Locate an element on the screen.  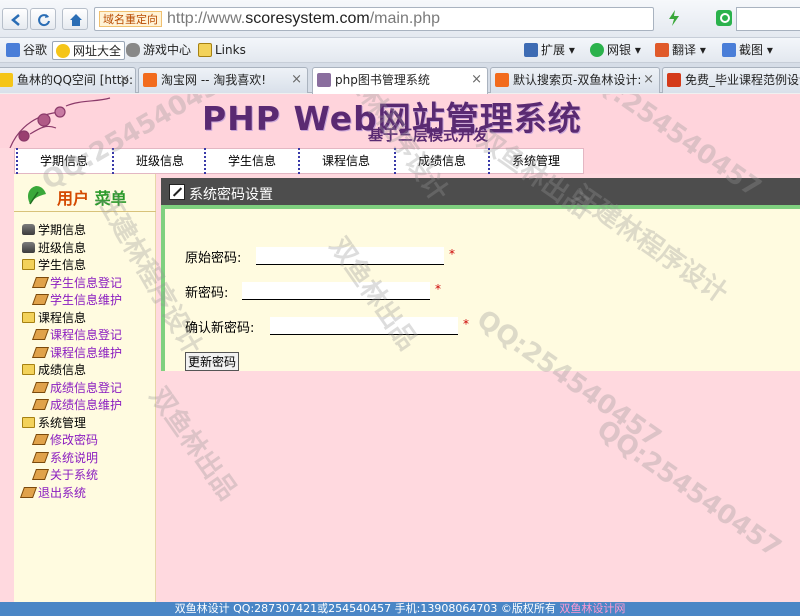
php-icon is located at coordinates (324, 80).